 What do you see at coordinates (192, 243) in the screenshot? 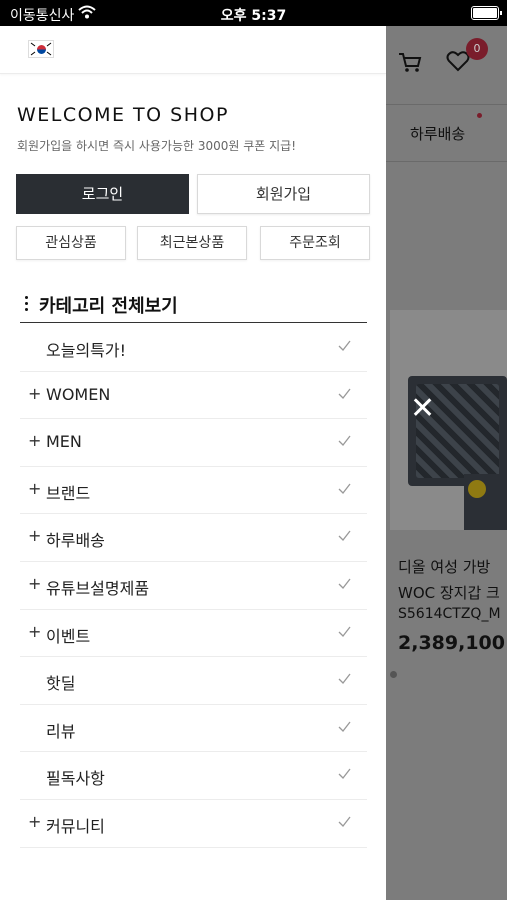
I see `recently-viewed-button: 최근본상품` at bounding box center [192, 243].